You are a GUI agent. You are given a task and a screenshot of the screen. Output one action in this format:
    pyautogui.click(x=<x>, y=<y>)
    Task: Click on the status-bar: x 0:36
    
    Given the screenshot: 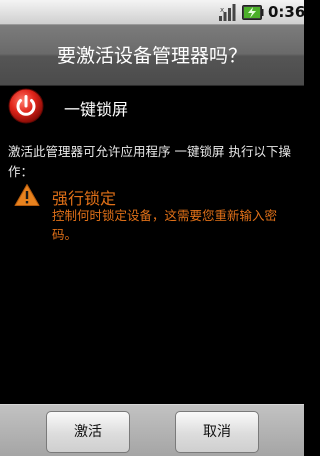 What is the action you would take?
    pyautogui.click(x=153, y=12)
    